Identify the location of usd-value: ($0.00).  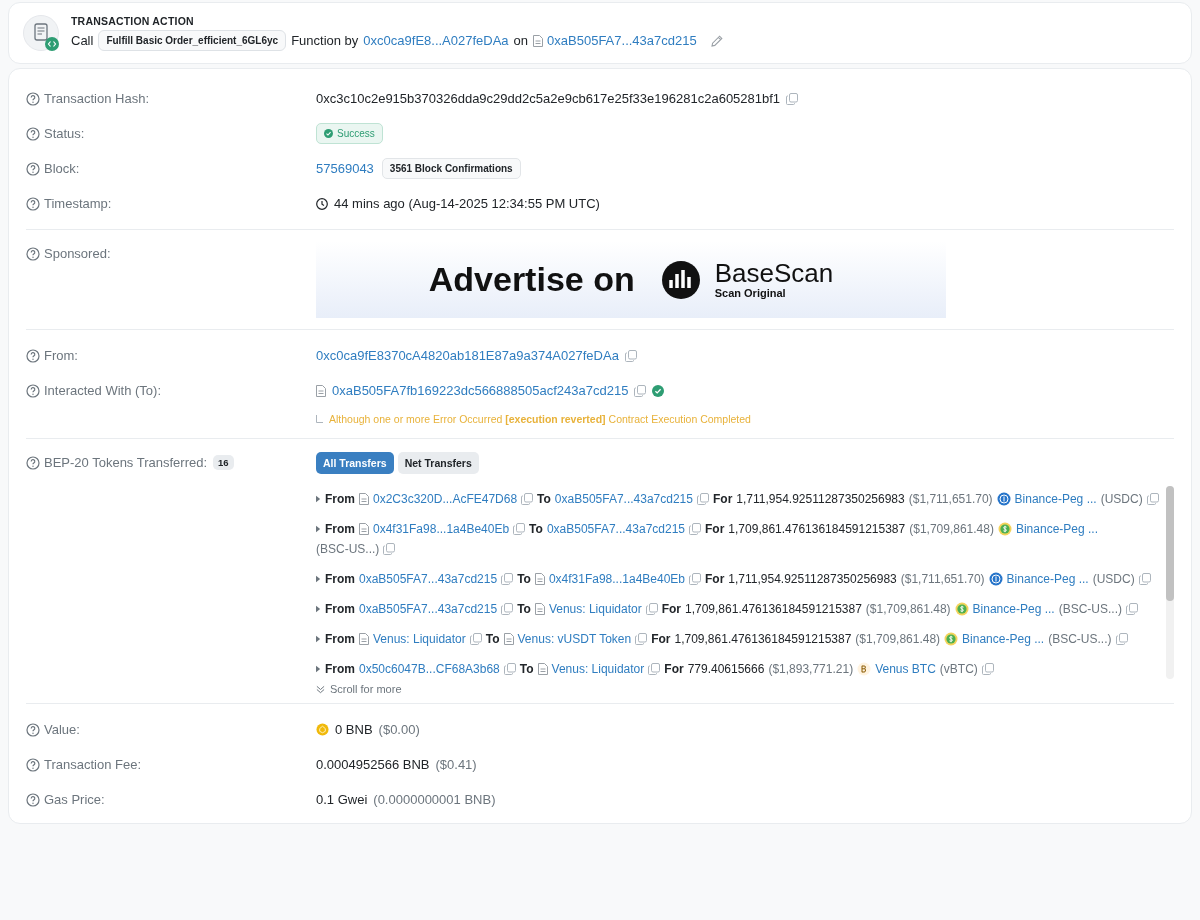
(399, 729).